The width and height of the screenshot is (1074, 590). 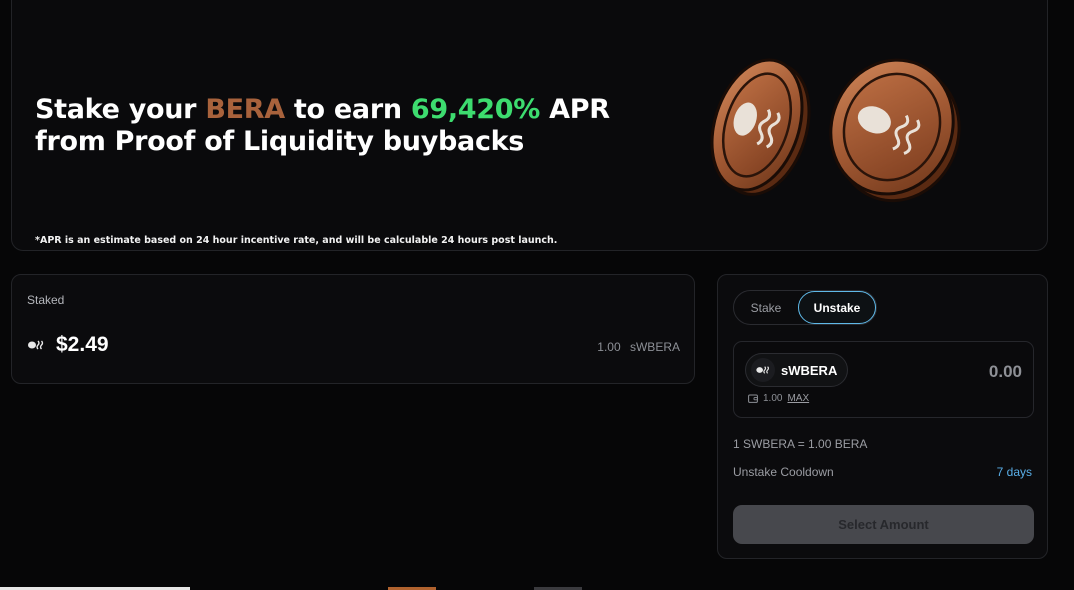 What do you see at coordinates (245, 109) in the screenshot?
I see `hero-token-highlight: BERA` at bounding box center [245, 109].